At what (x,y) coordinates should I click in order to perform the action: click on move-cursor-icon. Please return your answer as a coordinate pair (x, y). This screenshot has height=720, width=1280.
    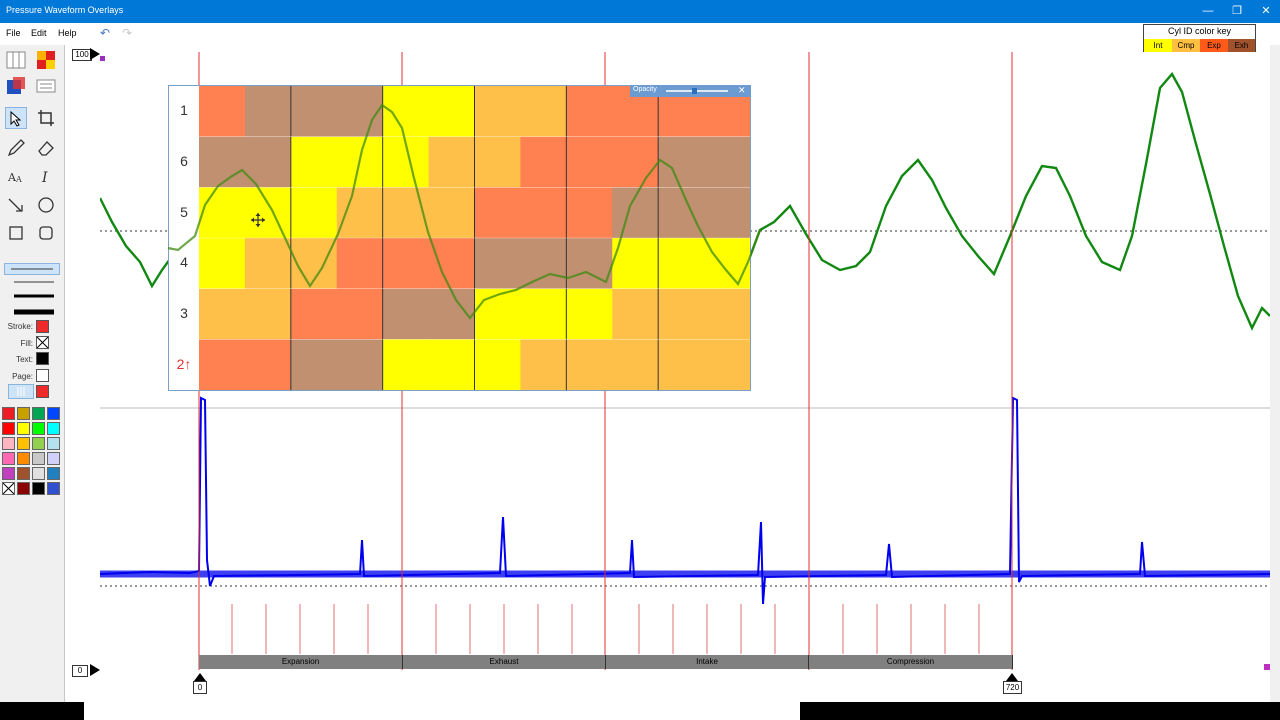
    Looking at the image, I should click on (258, 220).